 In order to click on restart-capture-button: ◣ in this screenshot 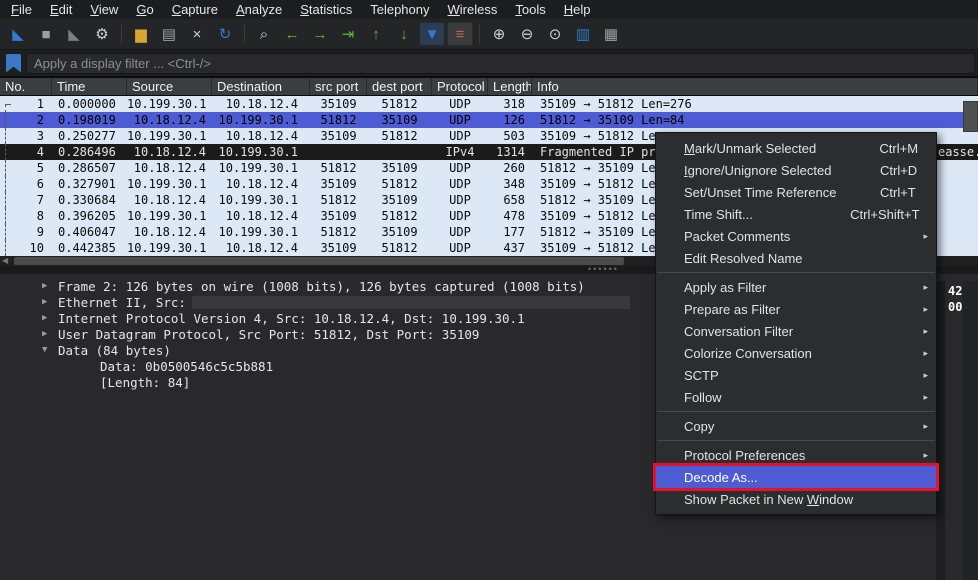, I will do `click(74, 34)`.